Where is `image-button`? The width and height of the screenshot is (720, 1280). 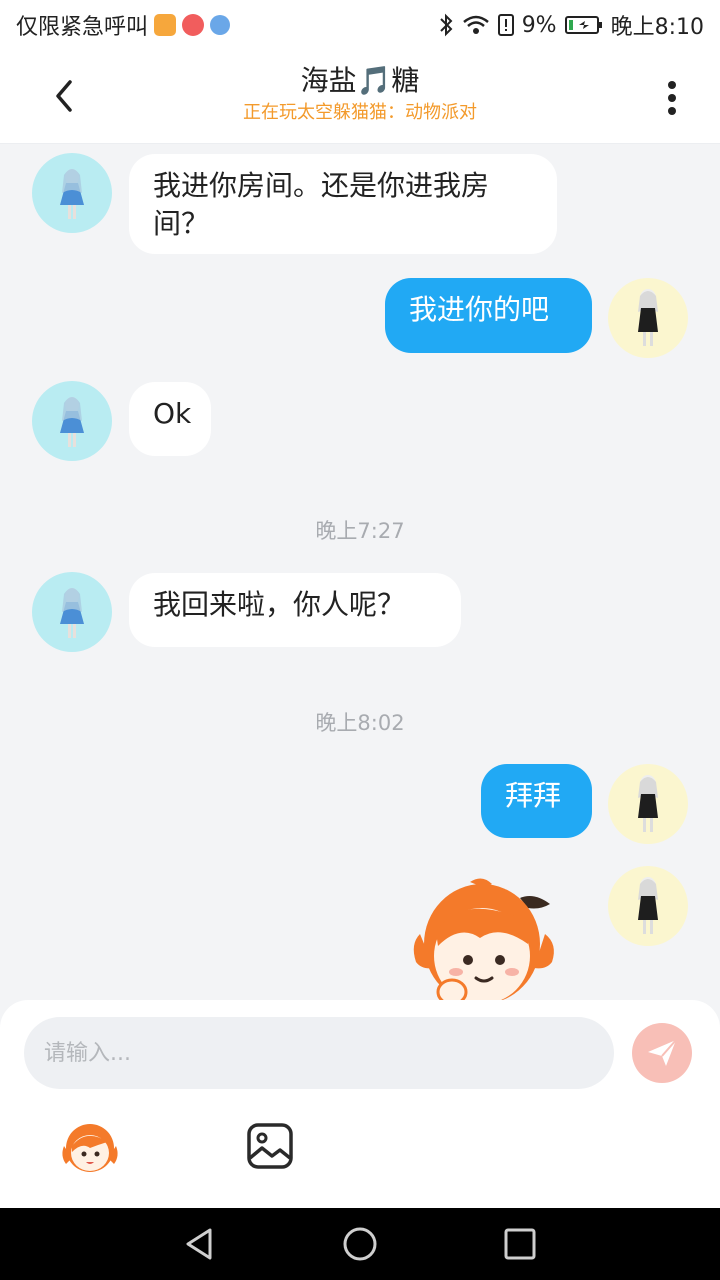 image-button is located at coordinates (270, 1146).